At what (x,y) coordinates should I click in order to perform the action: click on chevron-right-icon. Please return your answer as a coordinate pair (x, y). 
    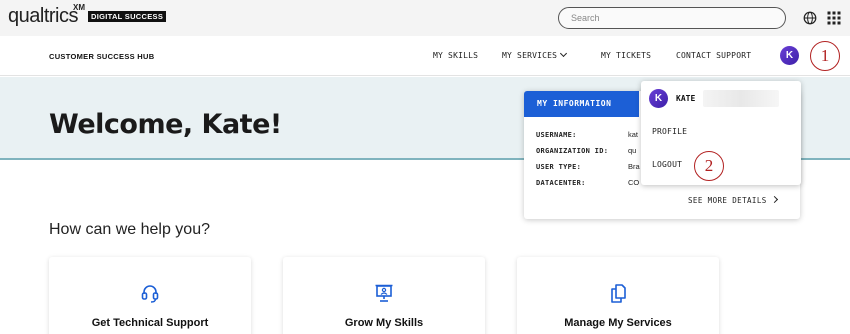
    Looking at the image, I should click on (774, 199).